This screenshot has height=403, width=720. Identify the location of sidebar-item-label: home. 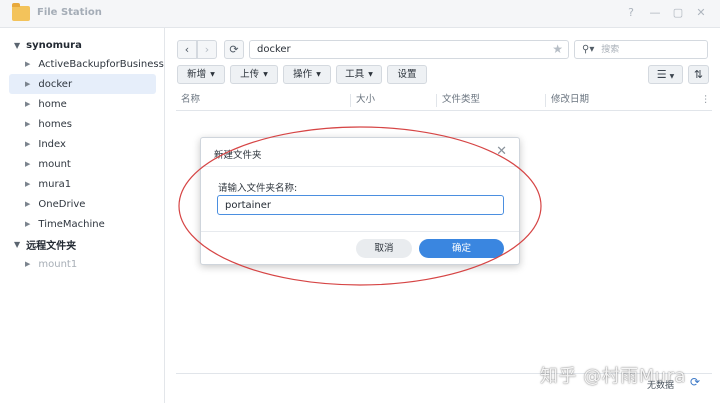
(52, 104).